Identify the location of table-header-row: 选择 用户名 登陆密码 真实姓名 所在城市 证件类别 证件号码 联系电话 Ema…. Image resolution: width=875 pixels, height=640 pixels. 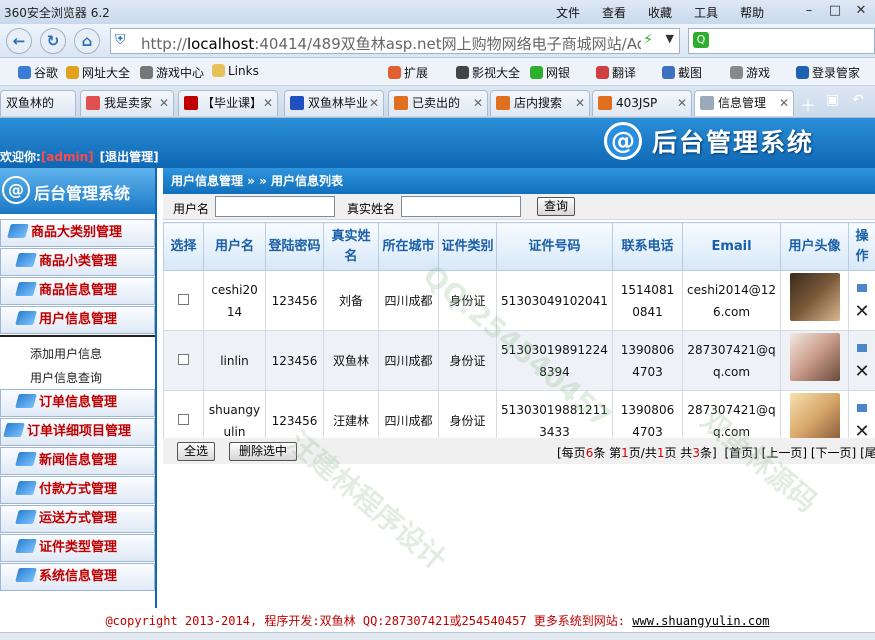
(519, 246).